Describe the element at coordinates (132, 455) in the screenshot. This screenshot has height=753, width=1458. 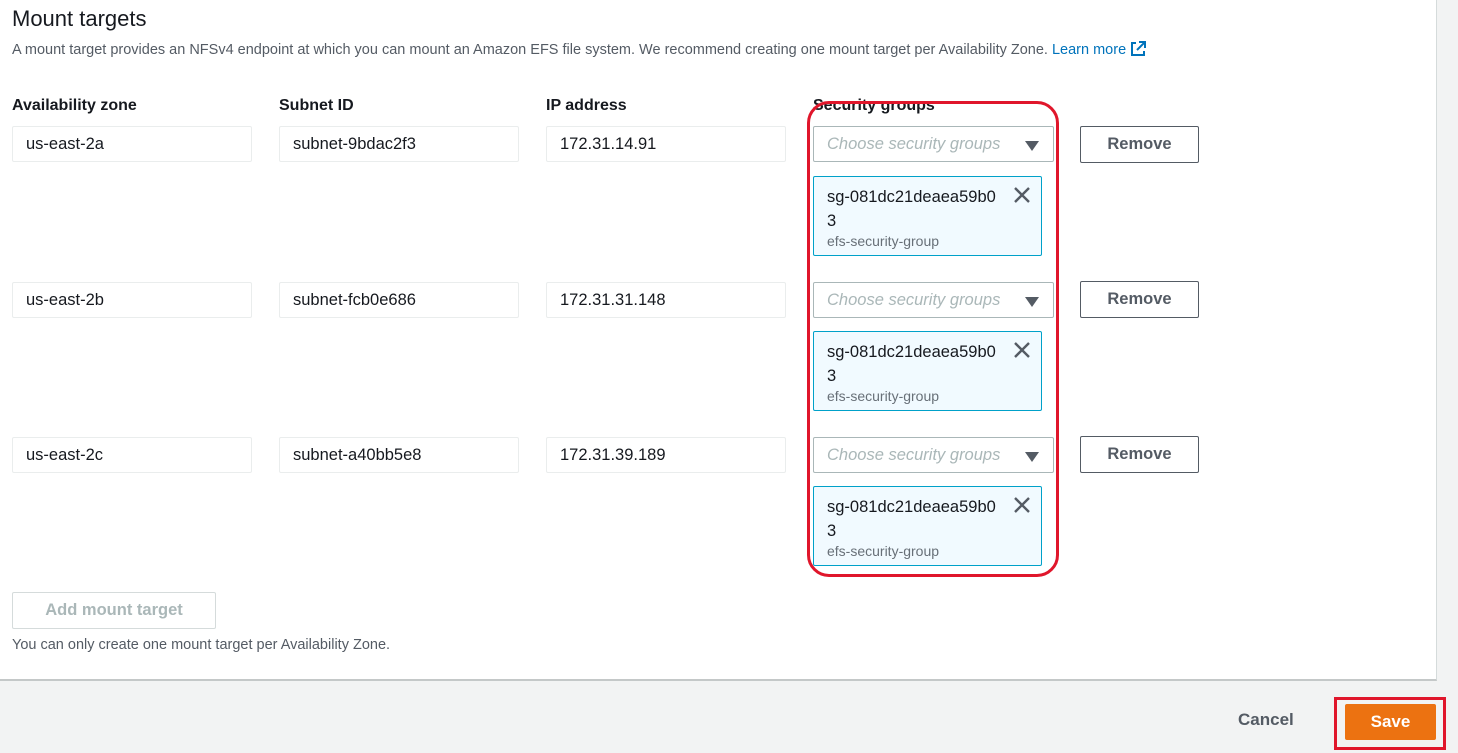
I see `availability-zone-field: us-east-2c` at that location.